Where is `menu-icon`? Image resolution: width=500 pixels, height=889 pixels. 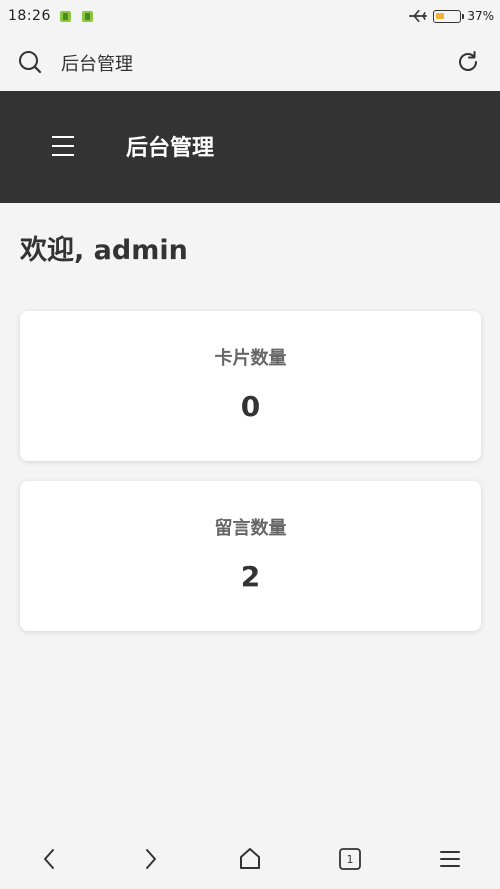
menu-icon is located at coordinates (450, 859).